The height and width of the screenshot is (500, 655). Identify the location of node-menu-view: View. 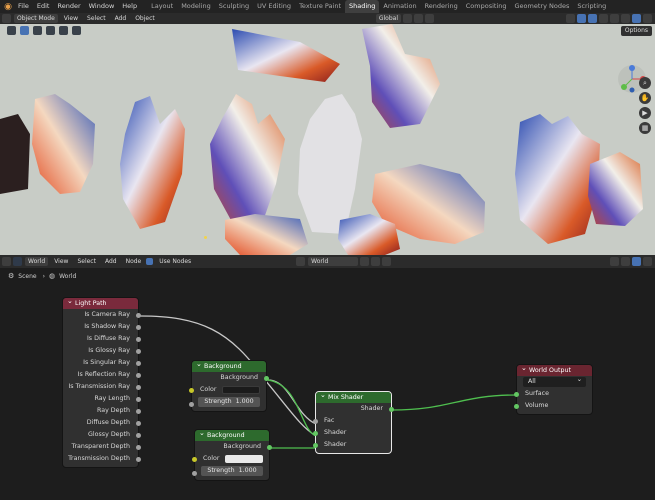
(61, 261).